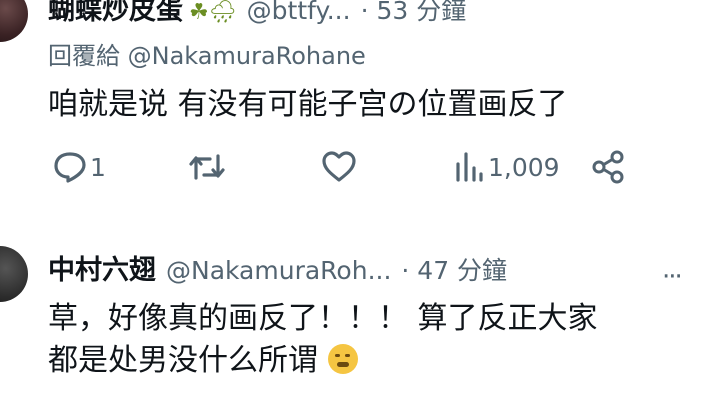 The image size is (720, 405). Describe the element at coordinates (70, 167) in the screenshot. I see `reply-icon` at that location.